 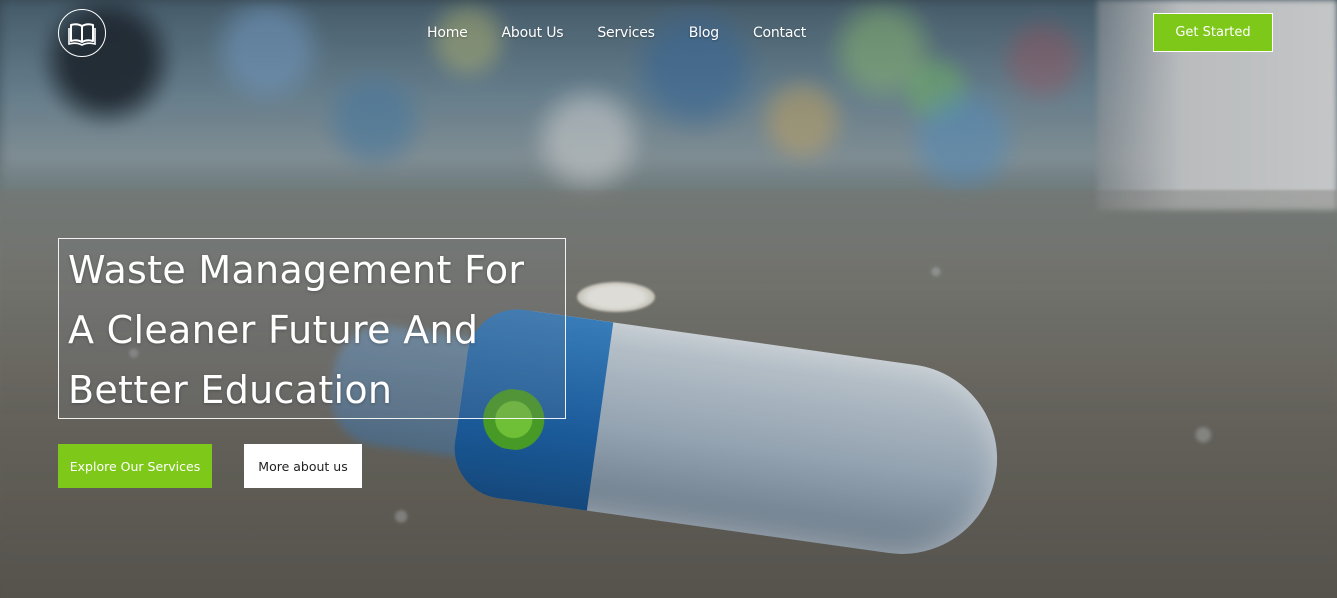 What do you see at coordinates (230, 390) in the screenshot?
I see `headline-line: Better Education` at bounding box center [230, 390].